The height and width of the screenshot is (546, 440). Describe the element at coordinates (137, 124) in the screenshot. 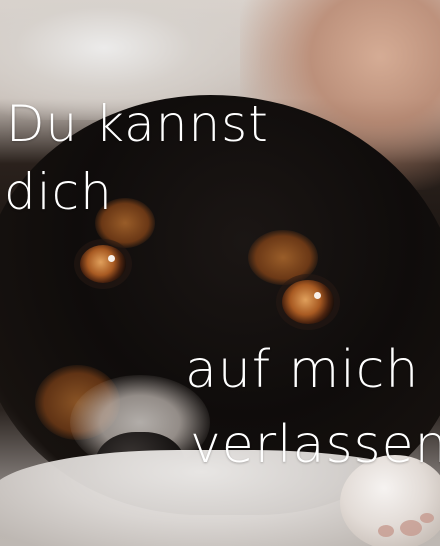

I see `quote-line-1: Du kannst` at that location.